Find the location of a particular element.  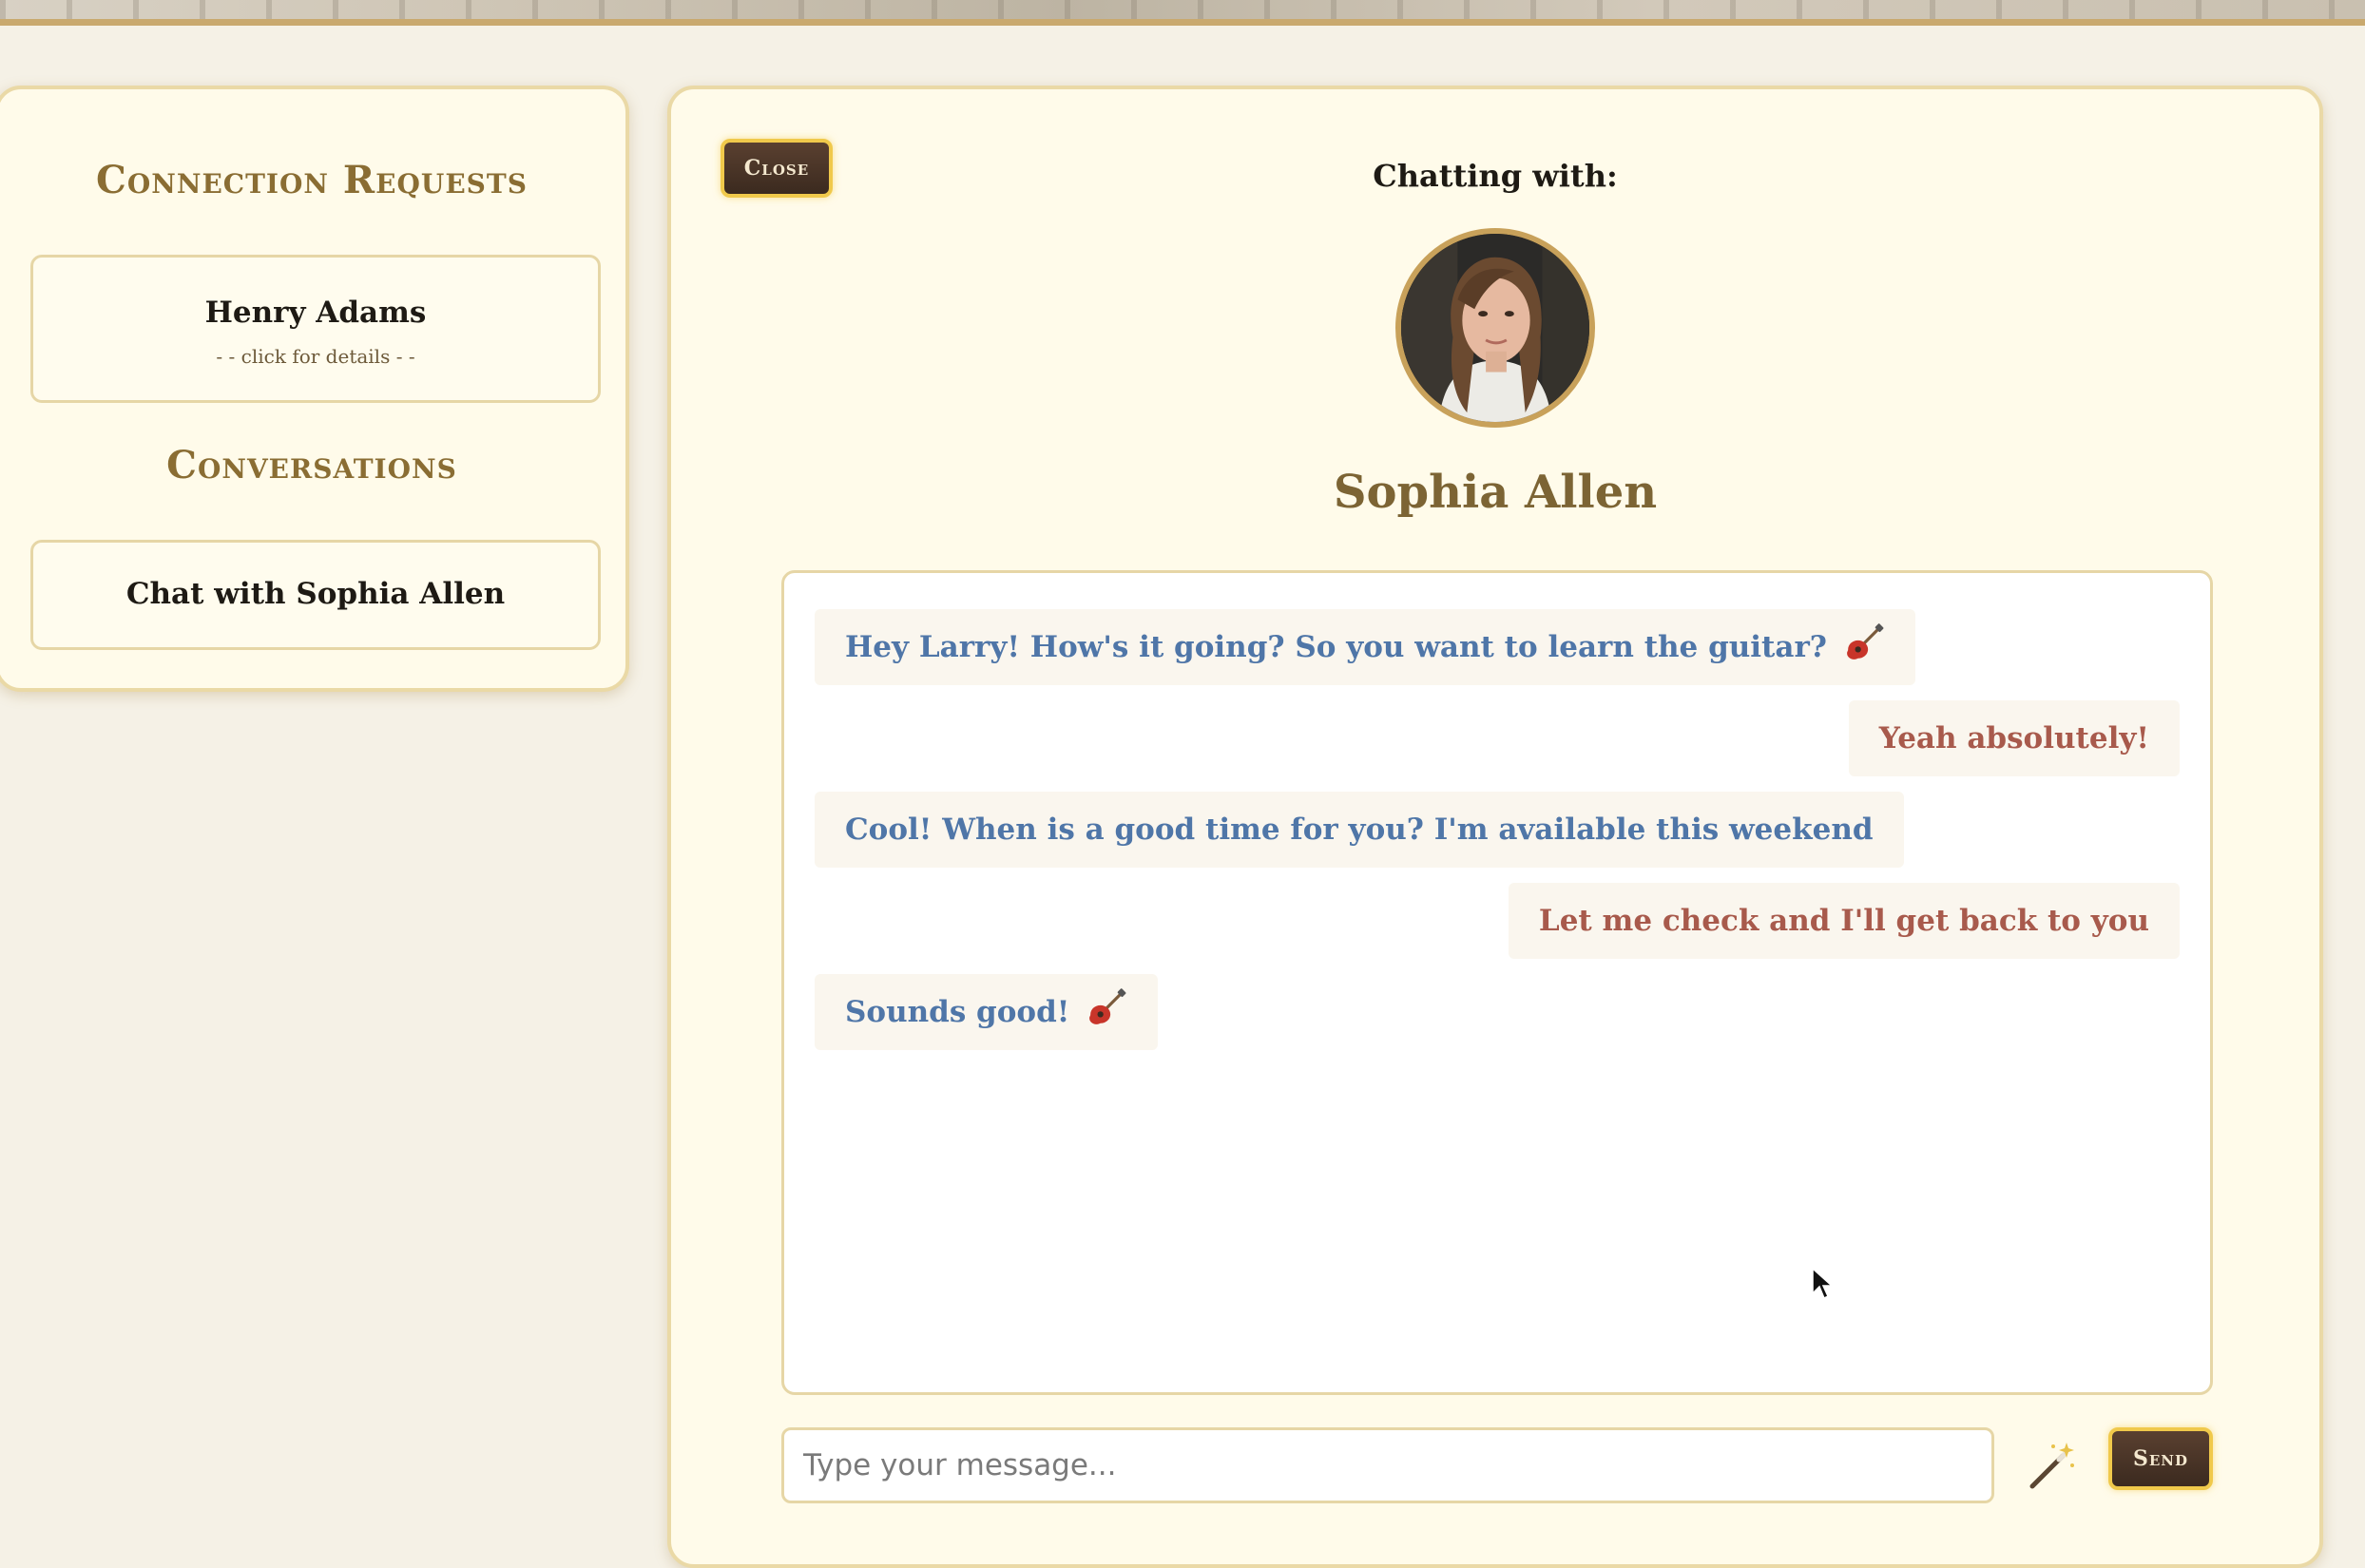

magic-wand-icon is located at coordinates (2052, 1465).